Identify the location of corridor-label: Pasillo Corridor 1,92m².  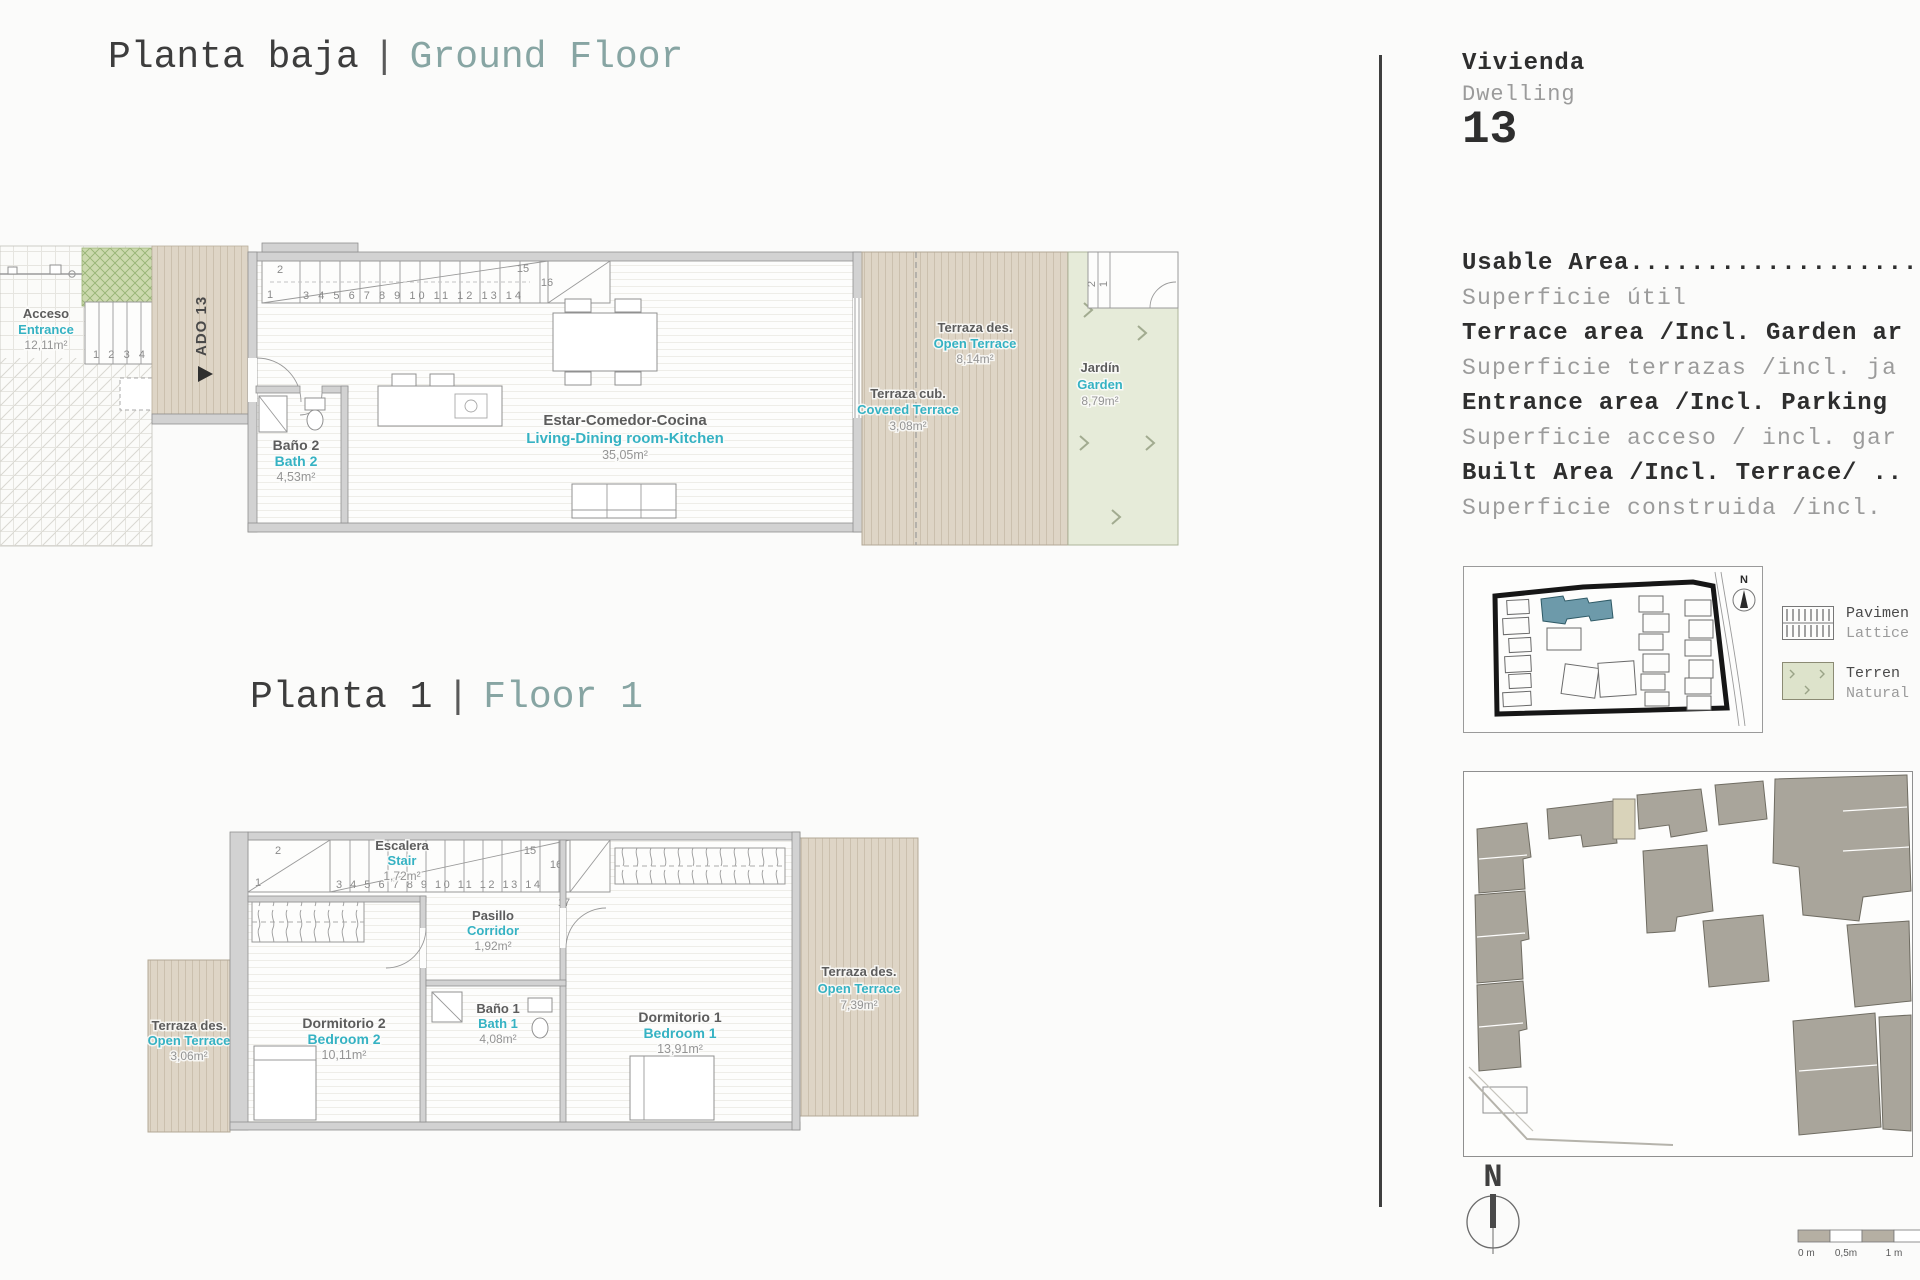
(493, 931).